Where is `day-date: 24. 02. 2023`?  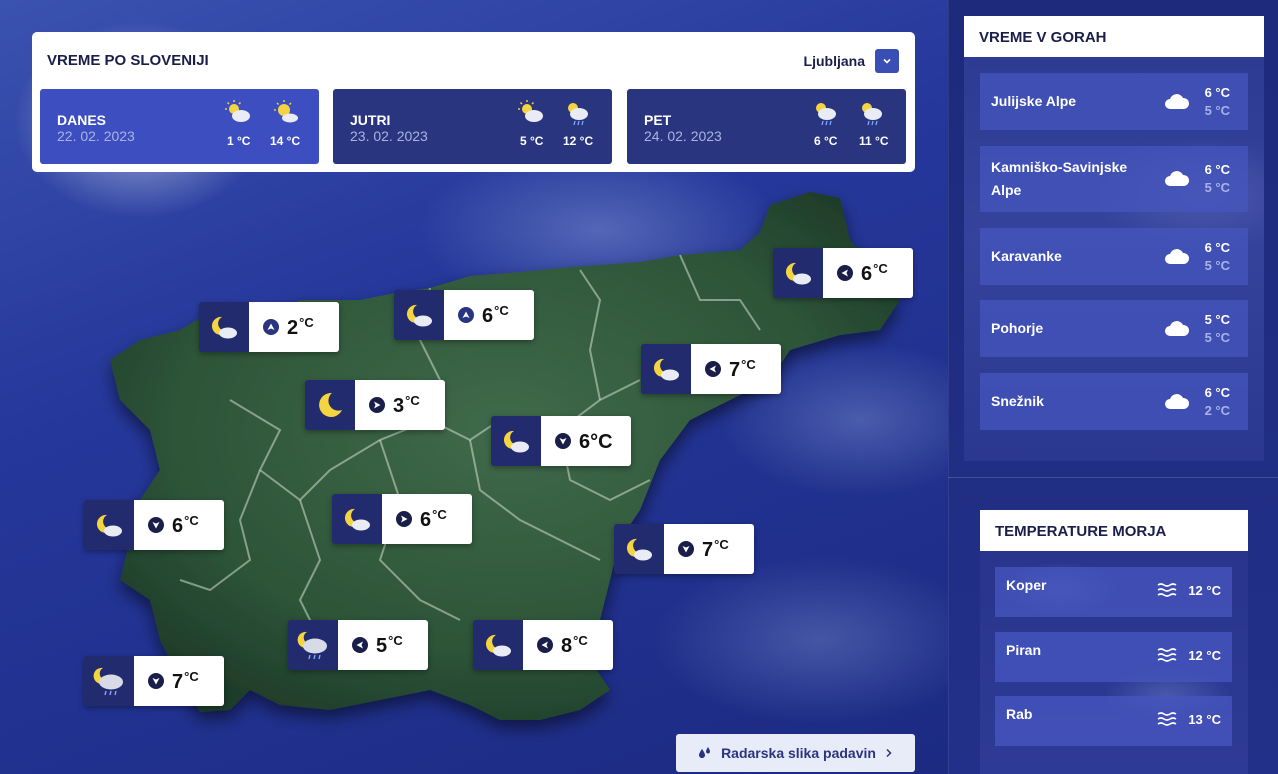
day-date: 24. 02. 2023 is located at coordinates (683, 136).